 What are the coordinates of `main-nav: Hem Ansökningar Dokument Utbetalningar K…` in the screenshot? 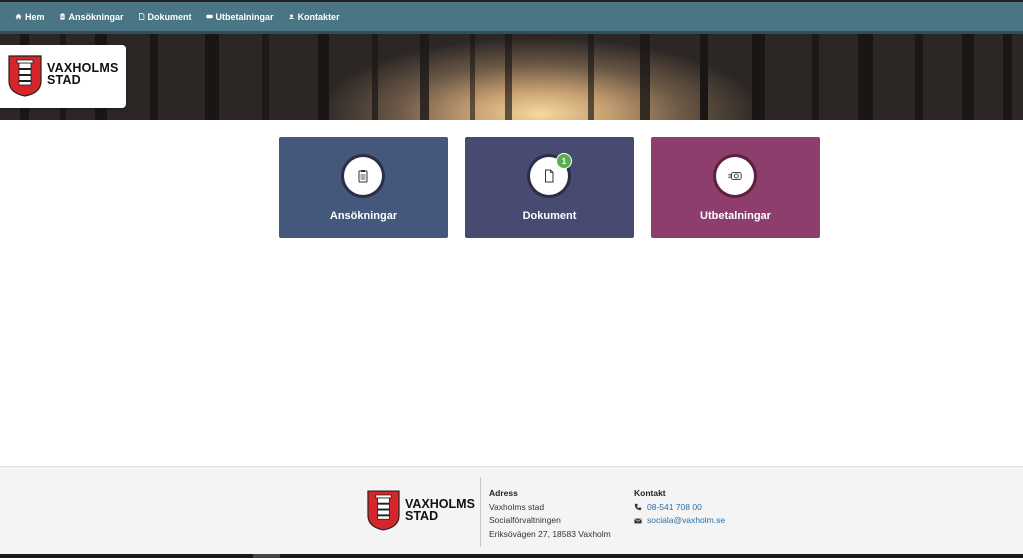 It's located at (511, 16).